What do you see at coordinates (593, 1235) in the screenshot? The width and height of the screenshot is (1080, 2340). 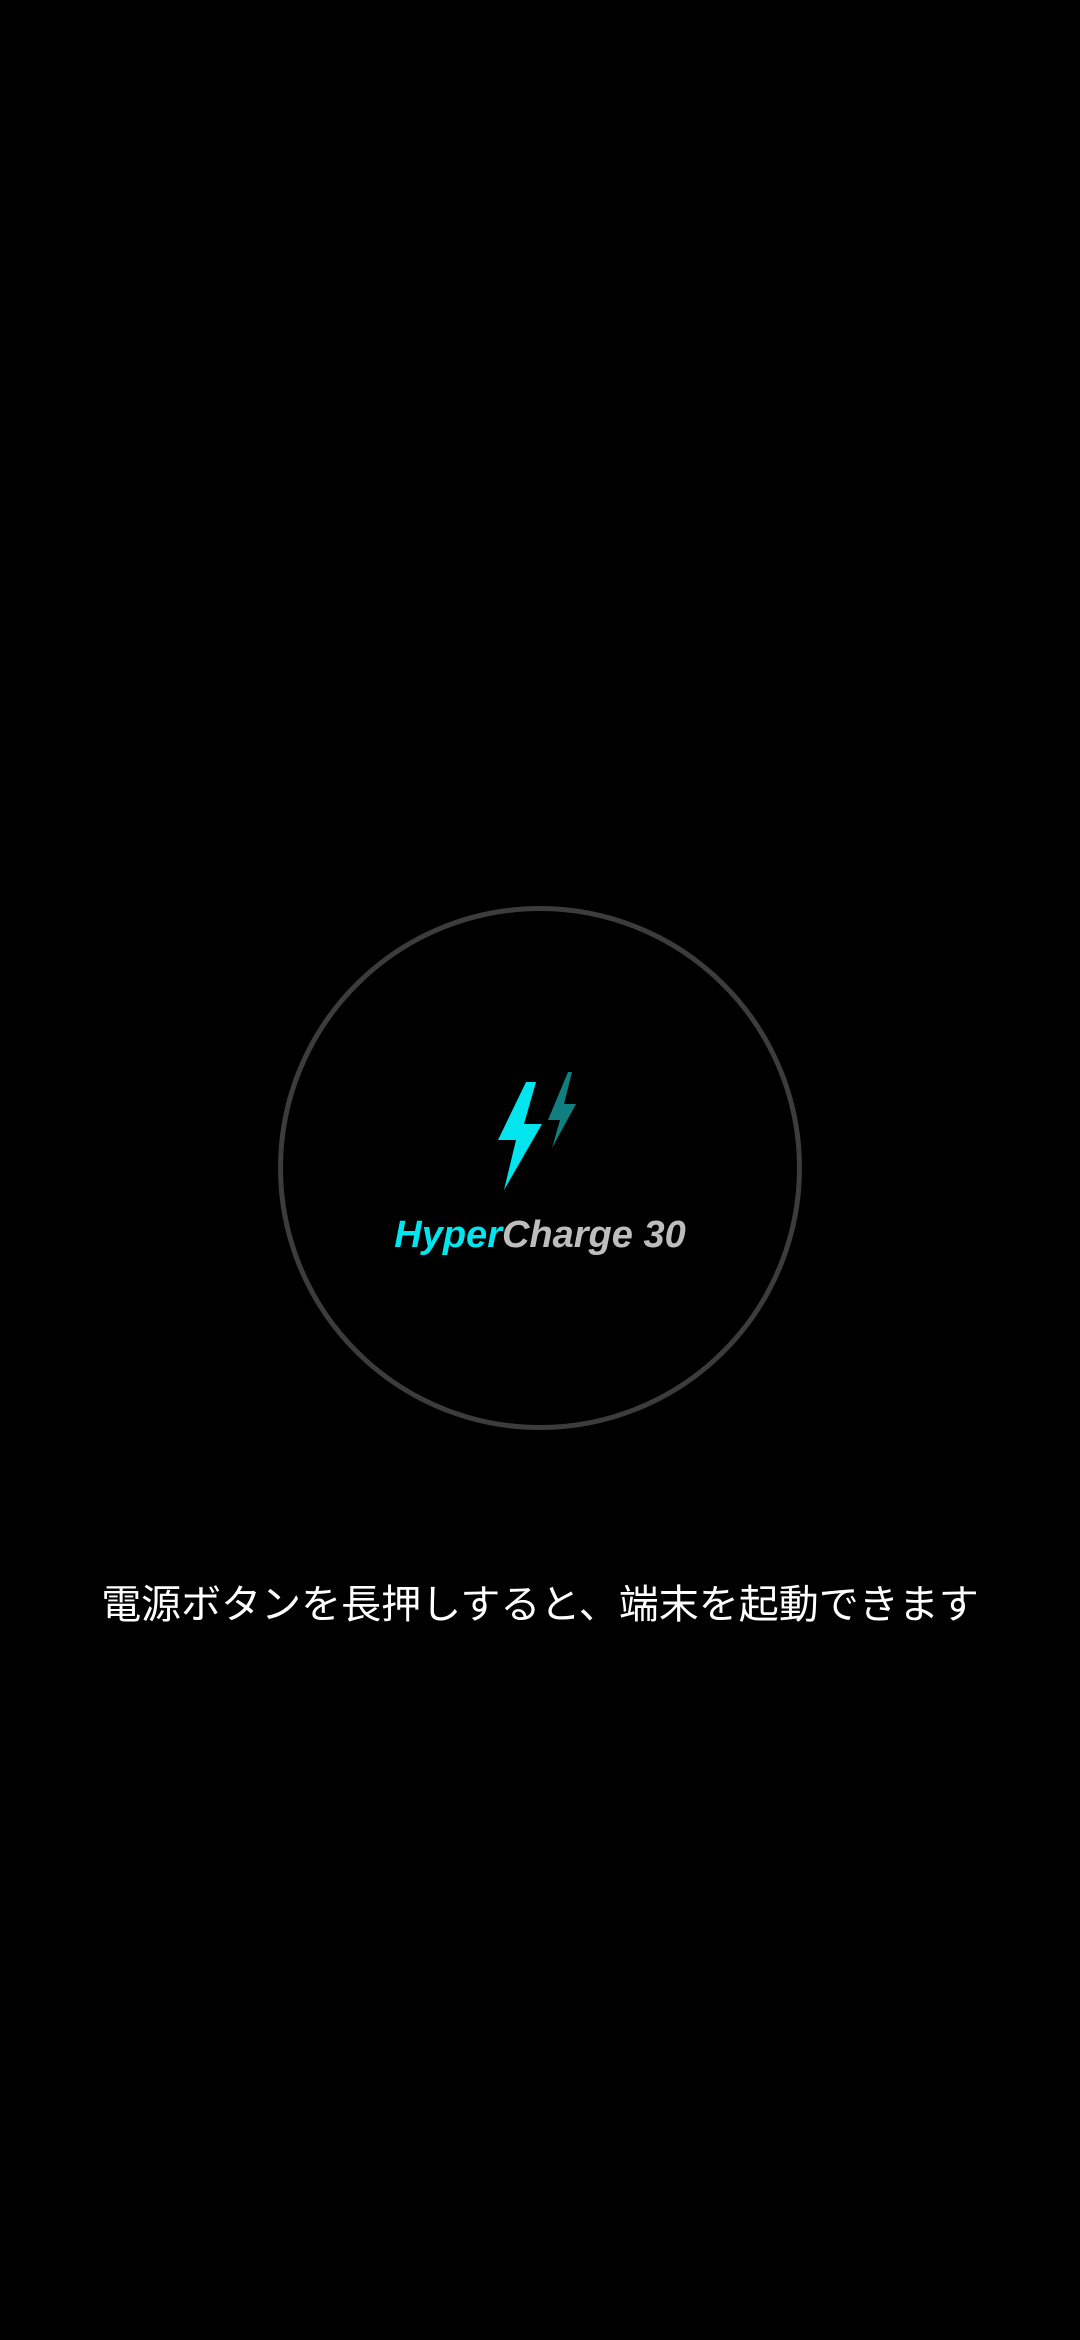 I see `brand-suffix: Charge 30` at bounding box center [593, 1235].